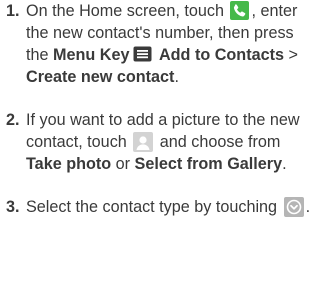  I want to click on add-to-contacts-label: Add to Contacts, so click(221, 55).